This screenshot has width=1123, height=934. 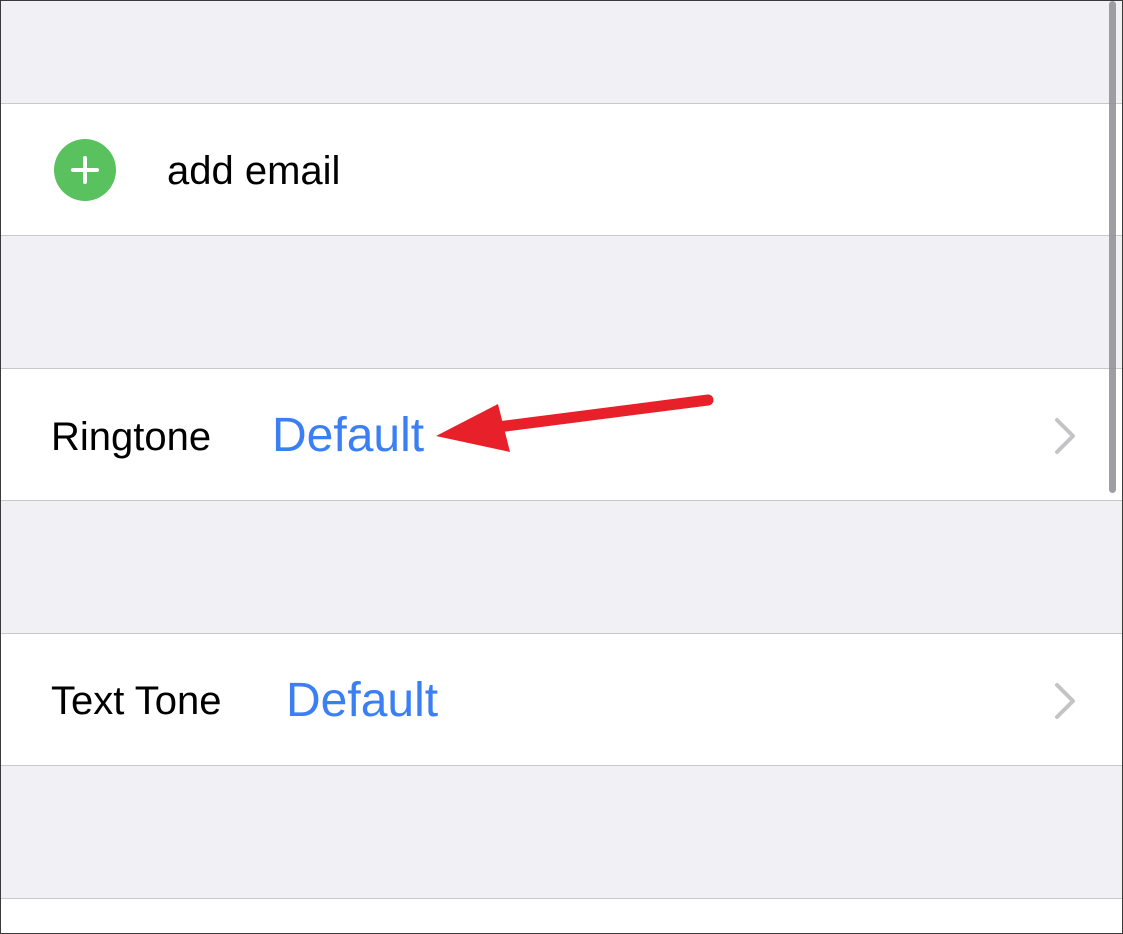 What do you see at coordinates (561, 434) in the screenshot?
I see `ringtone-row: Ringtone Default` at bounding box center [561, 434].